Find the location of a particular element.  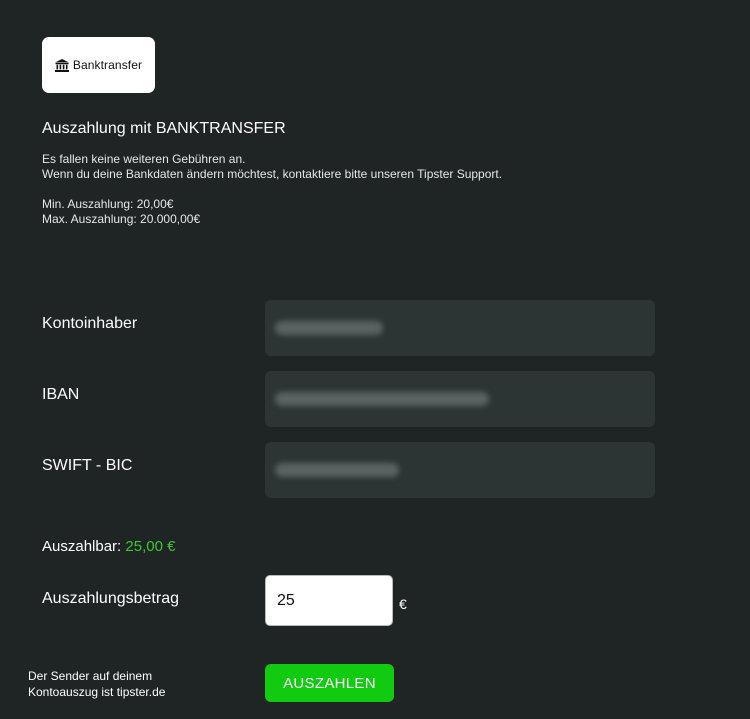

banktransfer-logo: Banktransfer is located at coordinates (98, 65).